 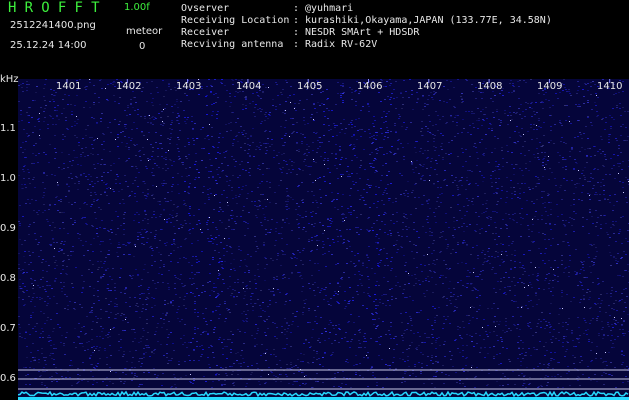 I want to click on meteor-label: meteor, so click(x=144, y=31).